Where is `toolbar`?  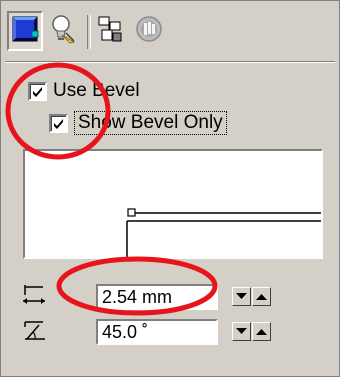
toolbar is located at coordinates (167, 32).